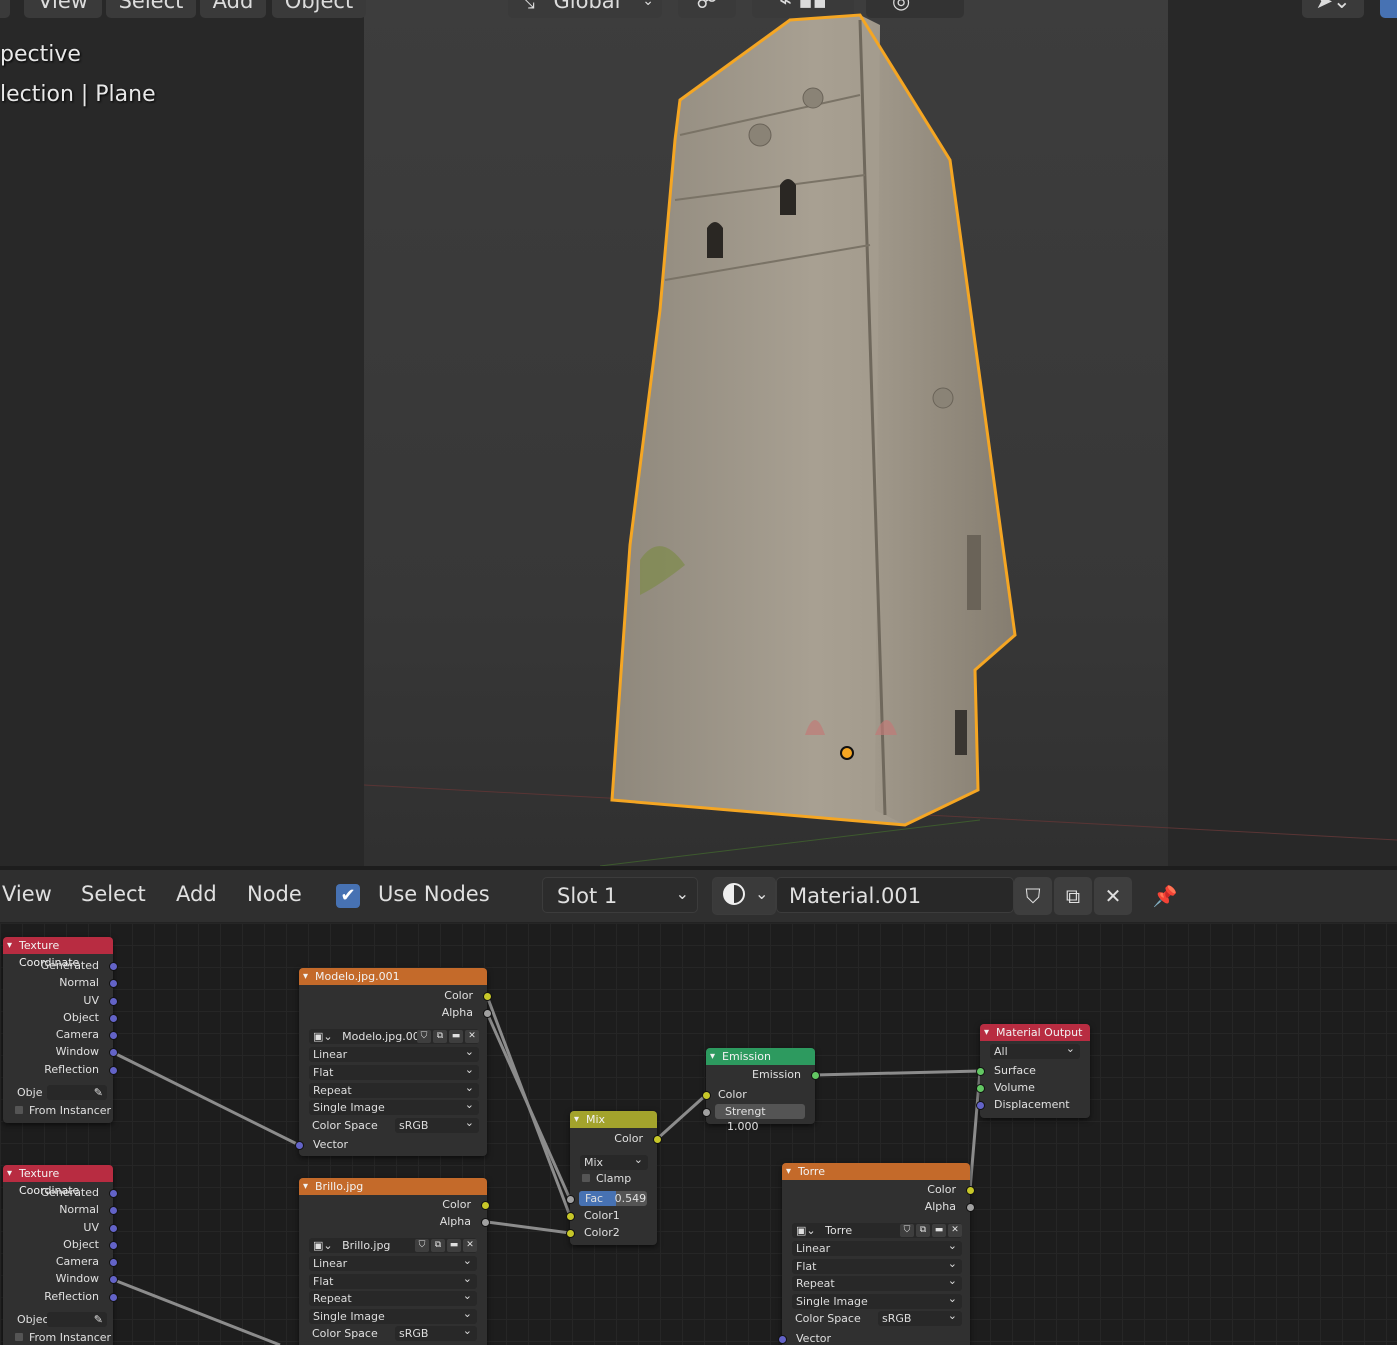 This screenshot has width=1397, height=1345. What do you see at coordinates (1113, 896) in the screenshot?
I see `unlink-material-button: ✕` at bounding box center [1113, 896].